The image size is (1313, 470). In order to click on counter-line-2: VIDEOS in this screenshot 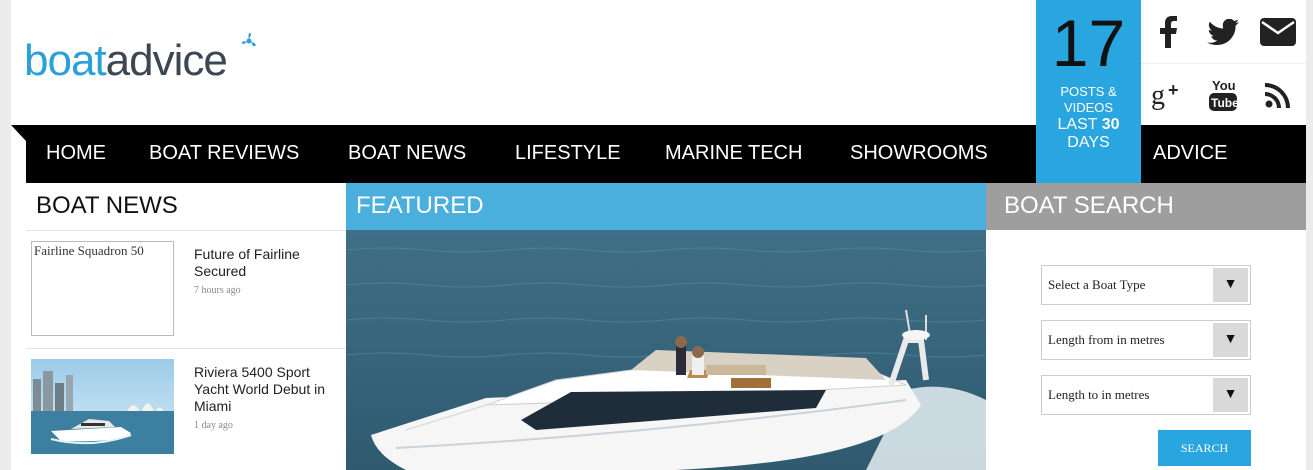, I will do `click(1088, 107)`.